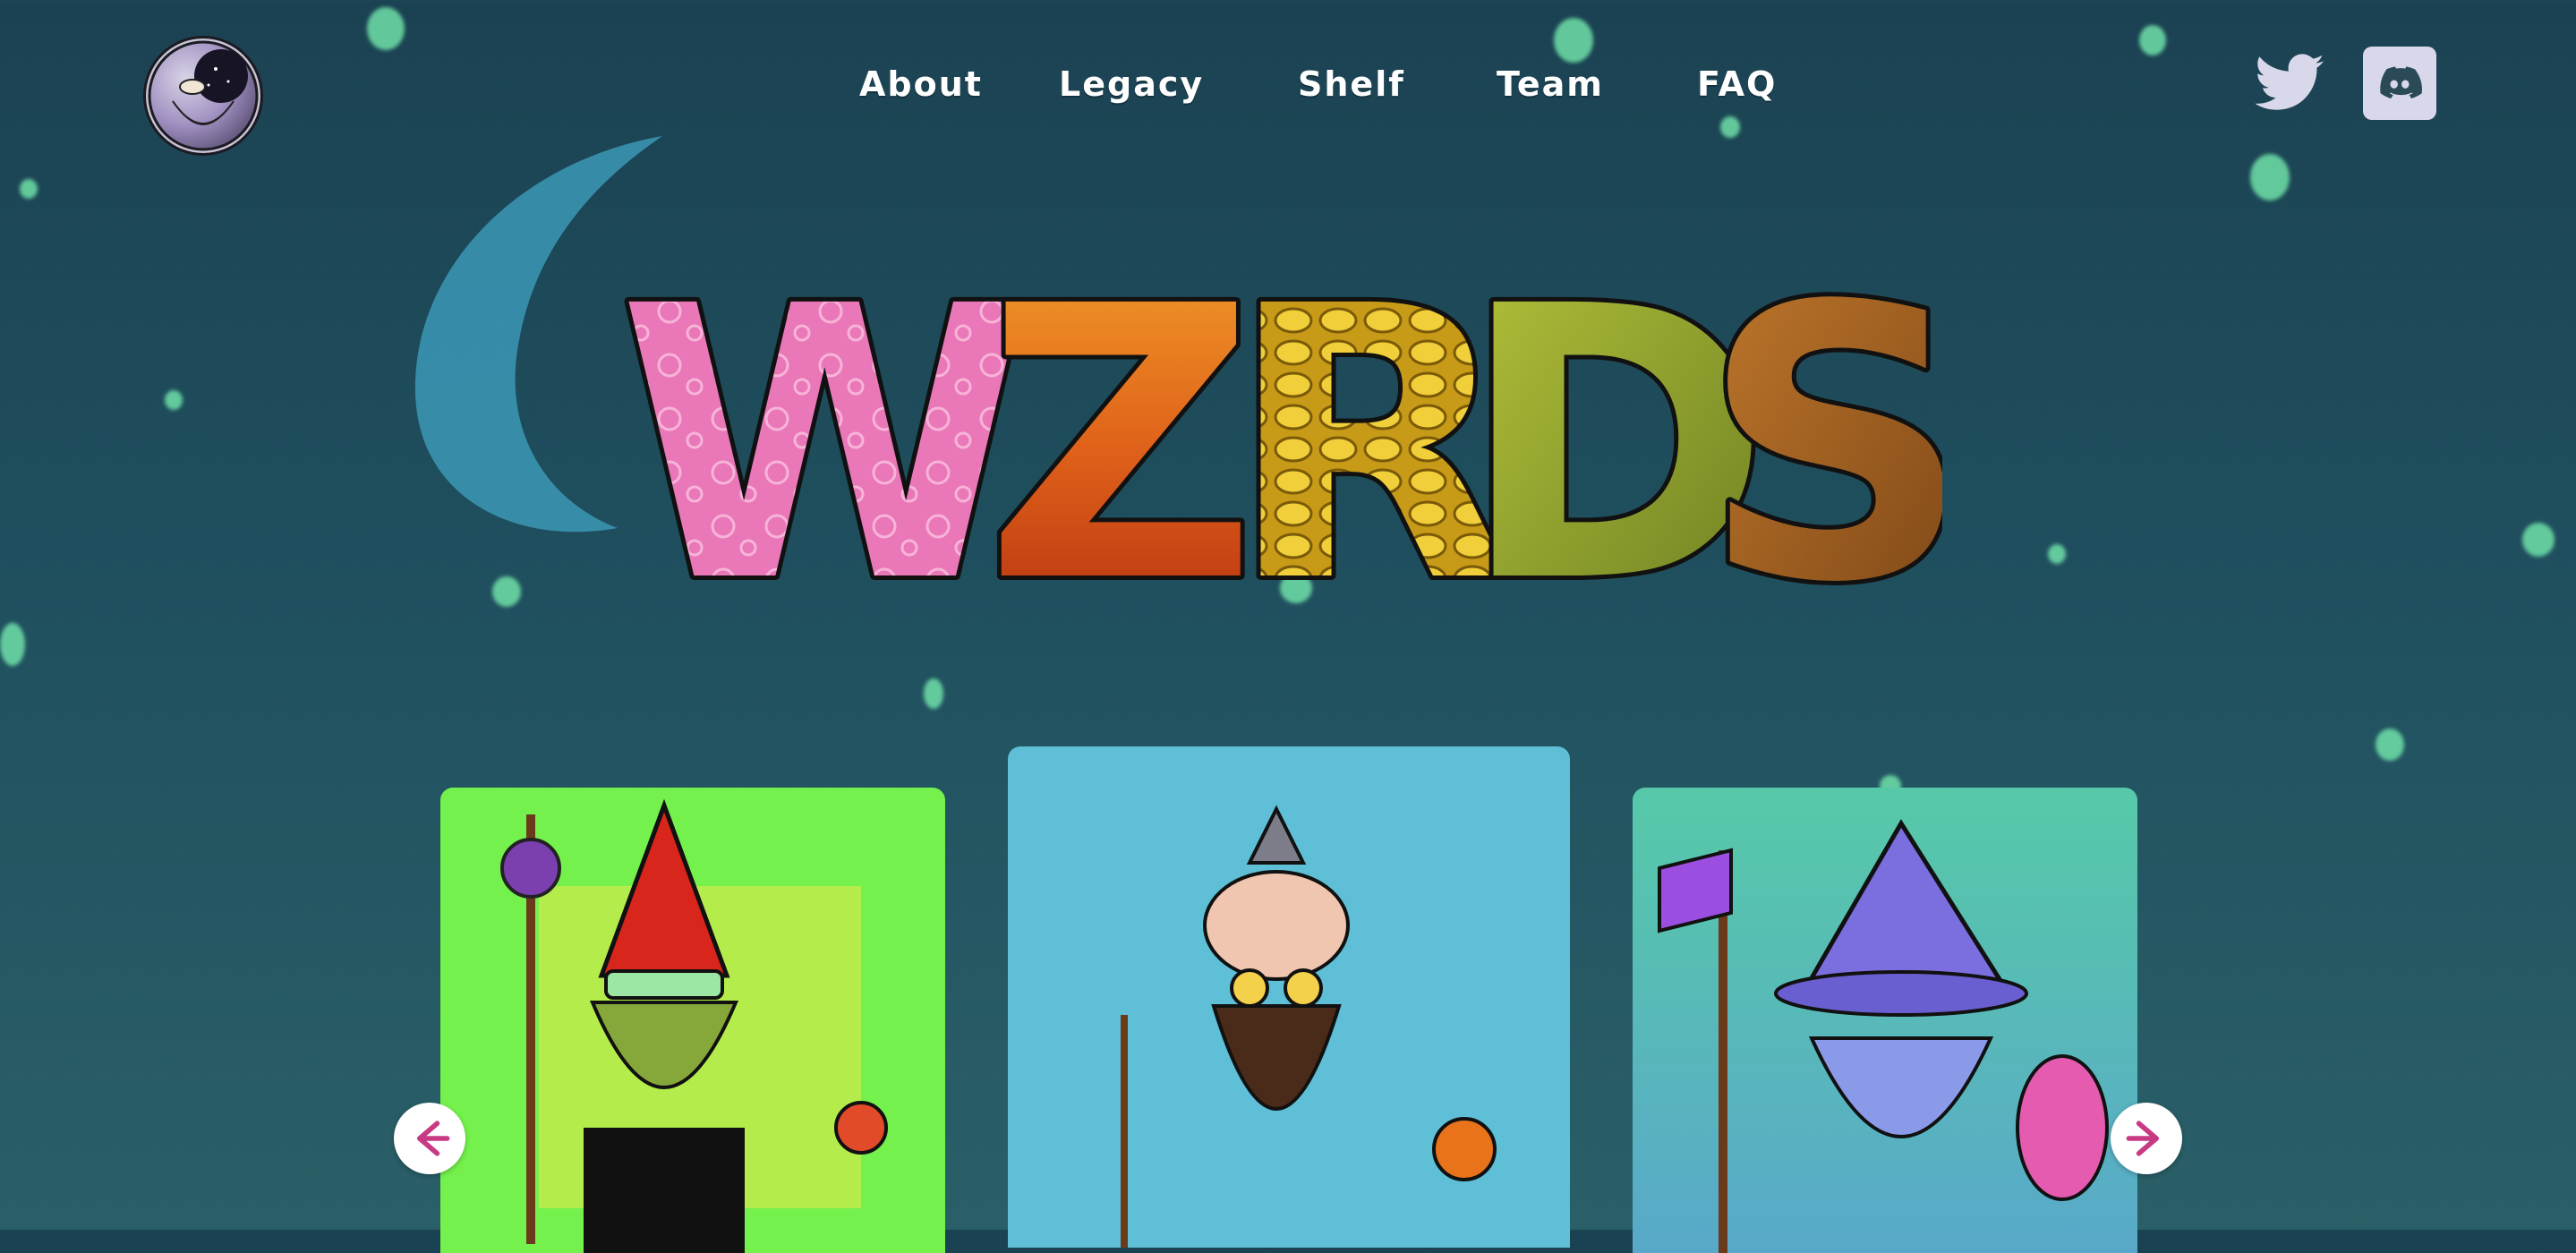  Describe the element at coordinates (692, 1020) in the screenshot. I see `nft-card-gnome-wizard` at that location.